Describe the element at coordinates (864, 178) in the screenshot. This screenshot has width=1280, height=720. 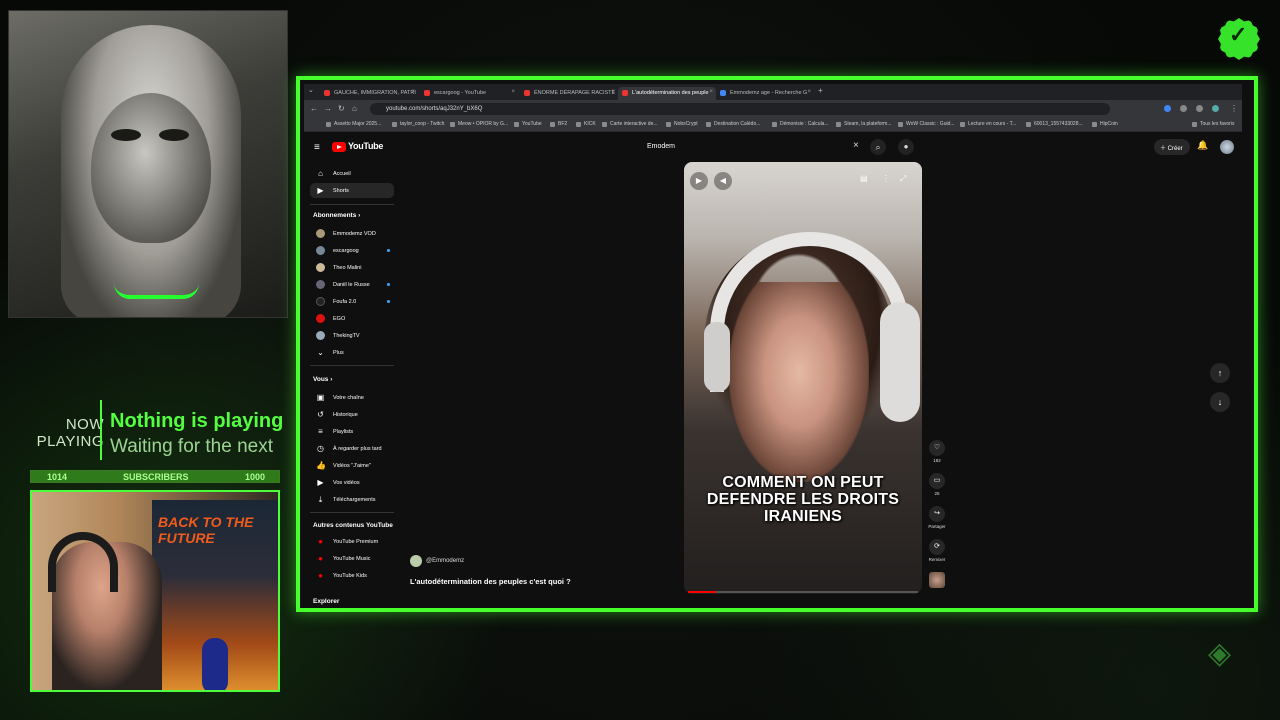
I see `captions-icon: ▤` at that location.